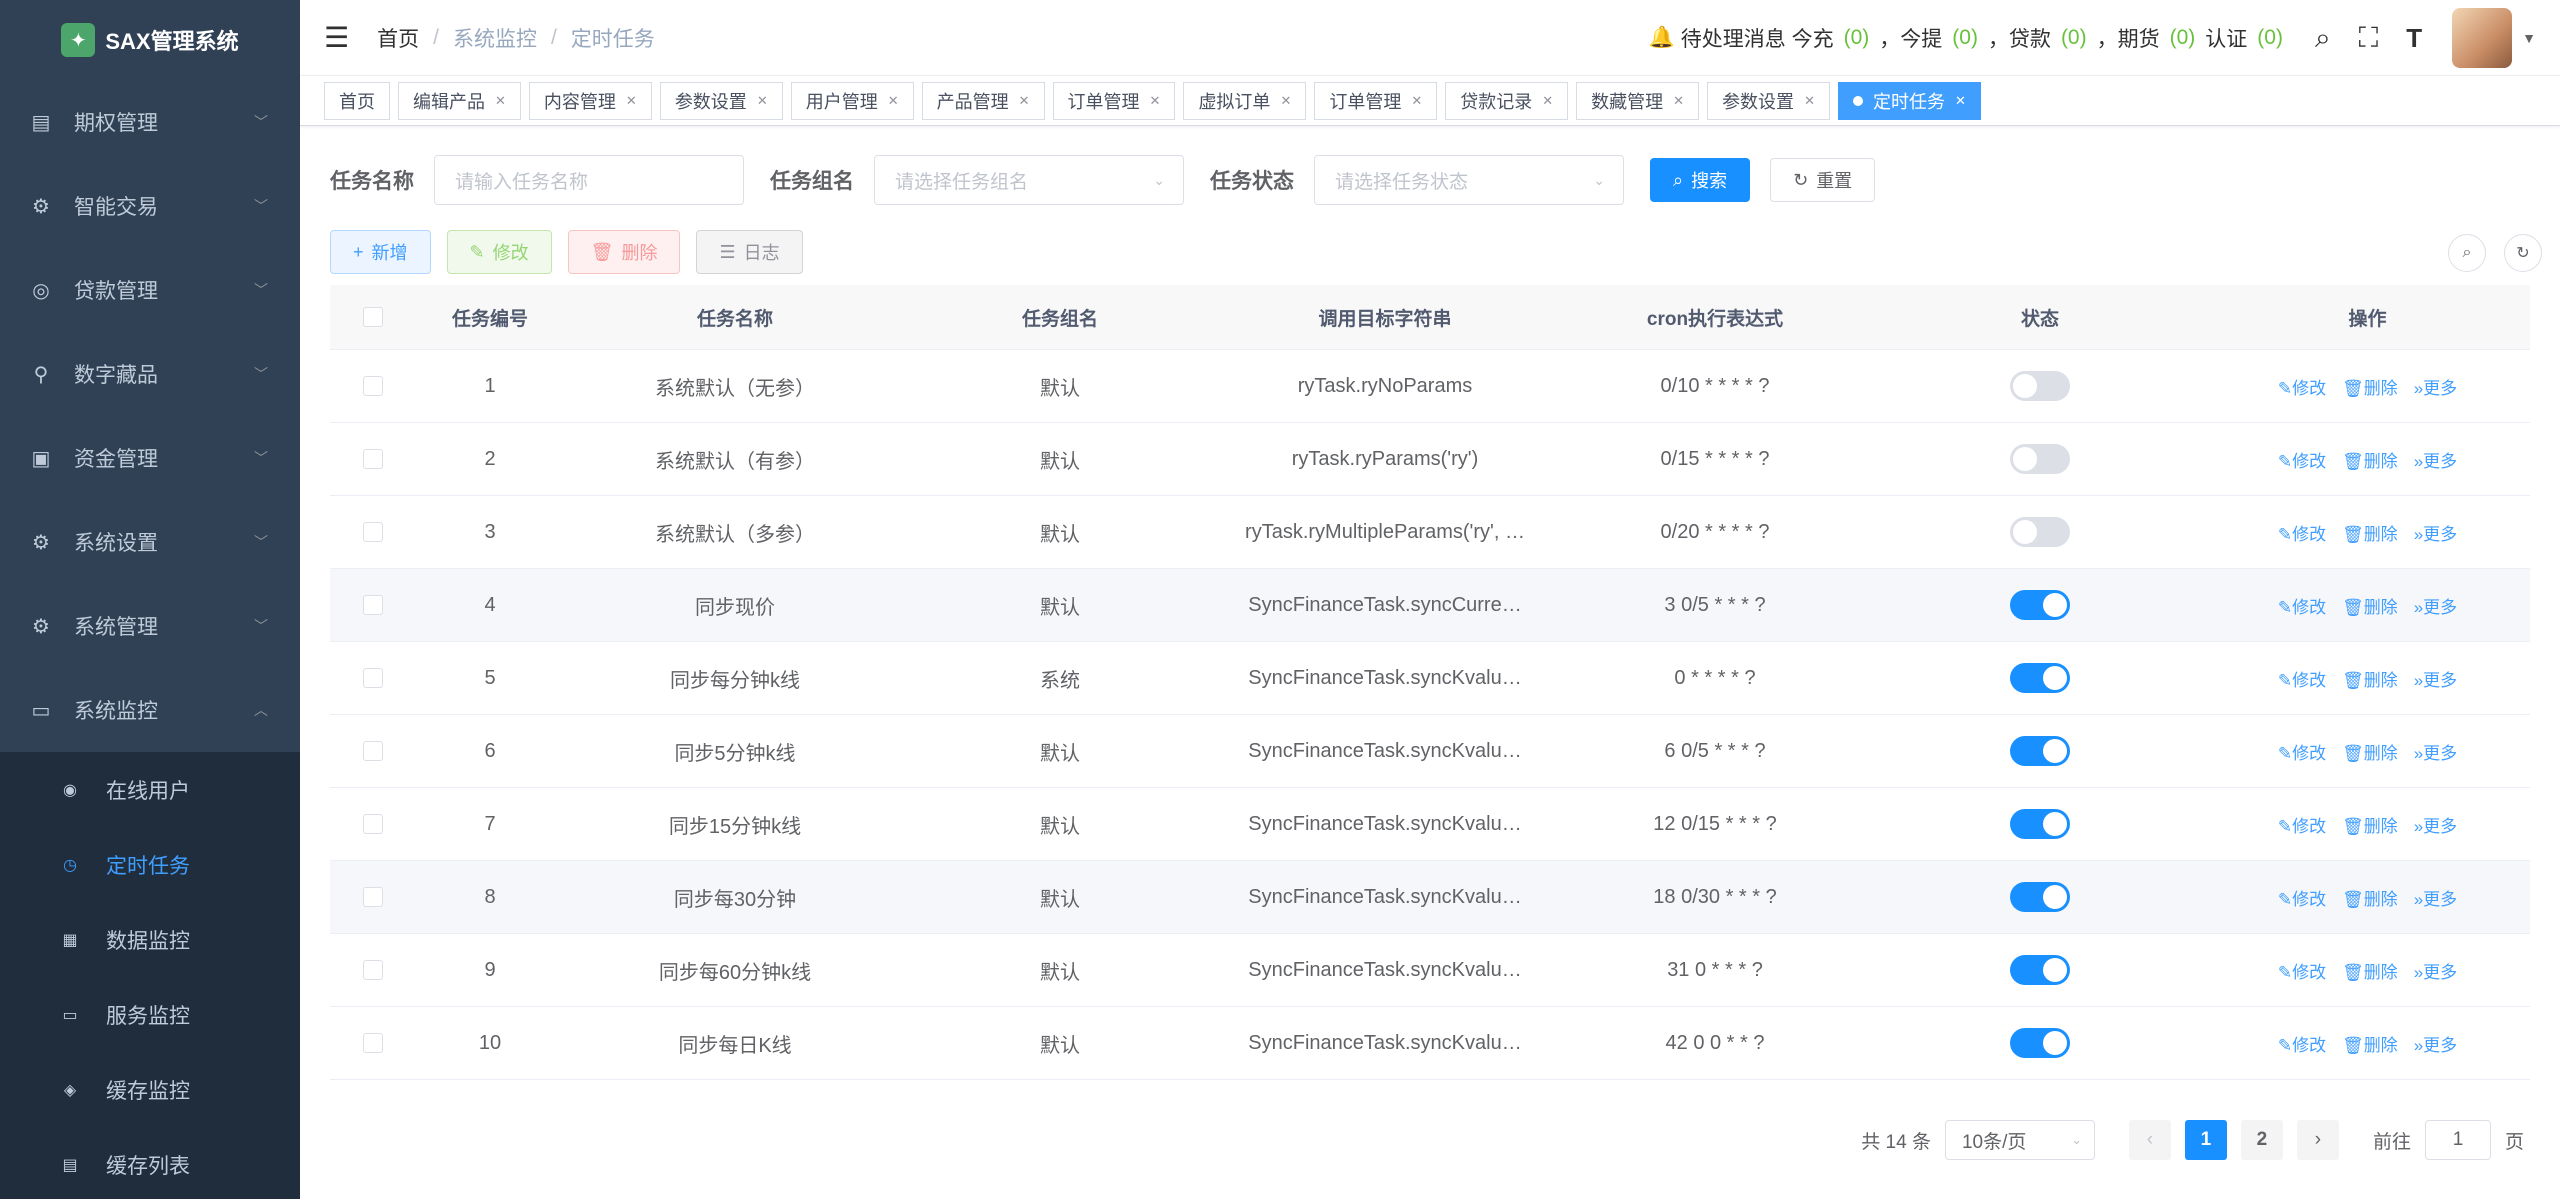 This screenshot has height=1199, width=2560. I want to click on tag-item: 数藏管理 ✕, so click(1638, 100).